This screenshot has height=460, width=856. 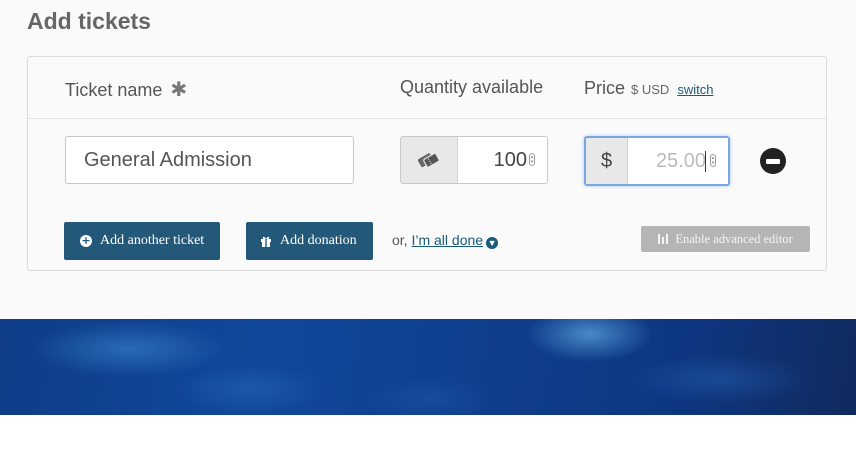 I want to click on price-label: Price, so click(x=605, y=88).